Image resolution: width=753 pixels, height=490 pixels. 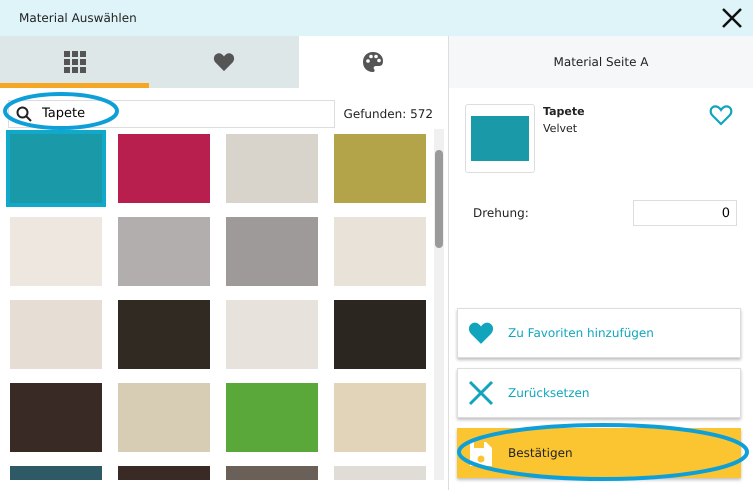 What do you see at coordinates (601, 62) in the screenshot?
I see `panel-title: Material Seite A` at bounding box center [601, 62].